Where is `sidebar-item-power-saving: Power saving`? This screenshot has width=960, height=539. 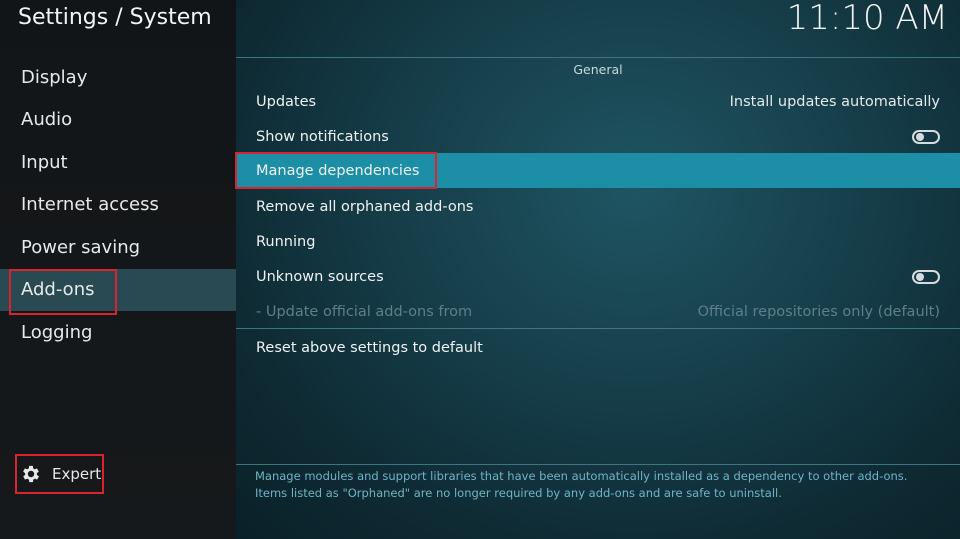 sidebar-item-power-saving: Power saving is located at coordinates (118, 248).